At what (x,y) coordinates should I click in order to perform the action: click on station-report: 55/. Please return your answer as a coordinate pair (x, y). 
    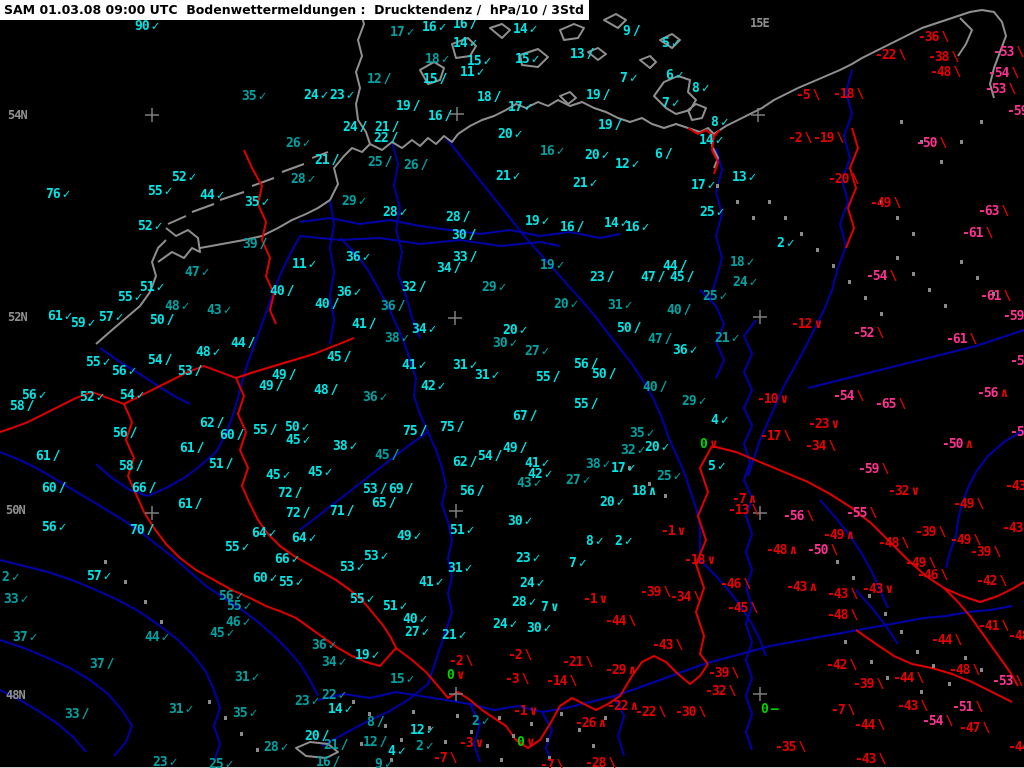
    Looking at the image, I should click on (548, 377).